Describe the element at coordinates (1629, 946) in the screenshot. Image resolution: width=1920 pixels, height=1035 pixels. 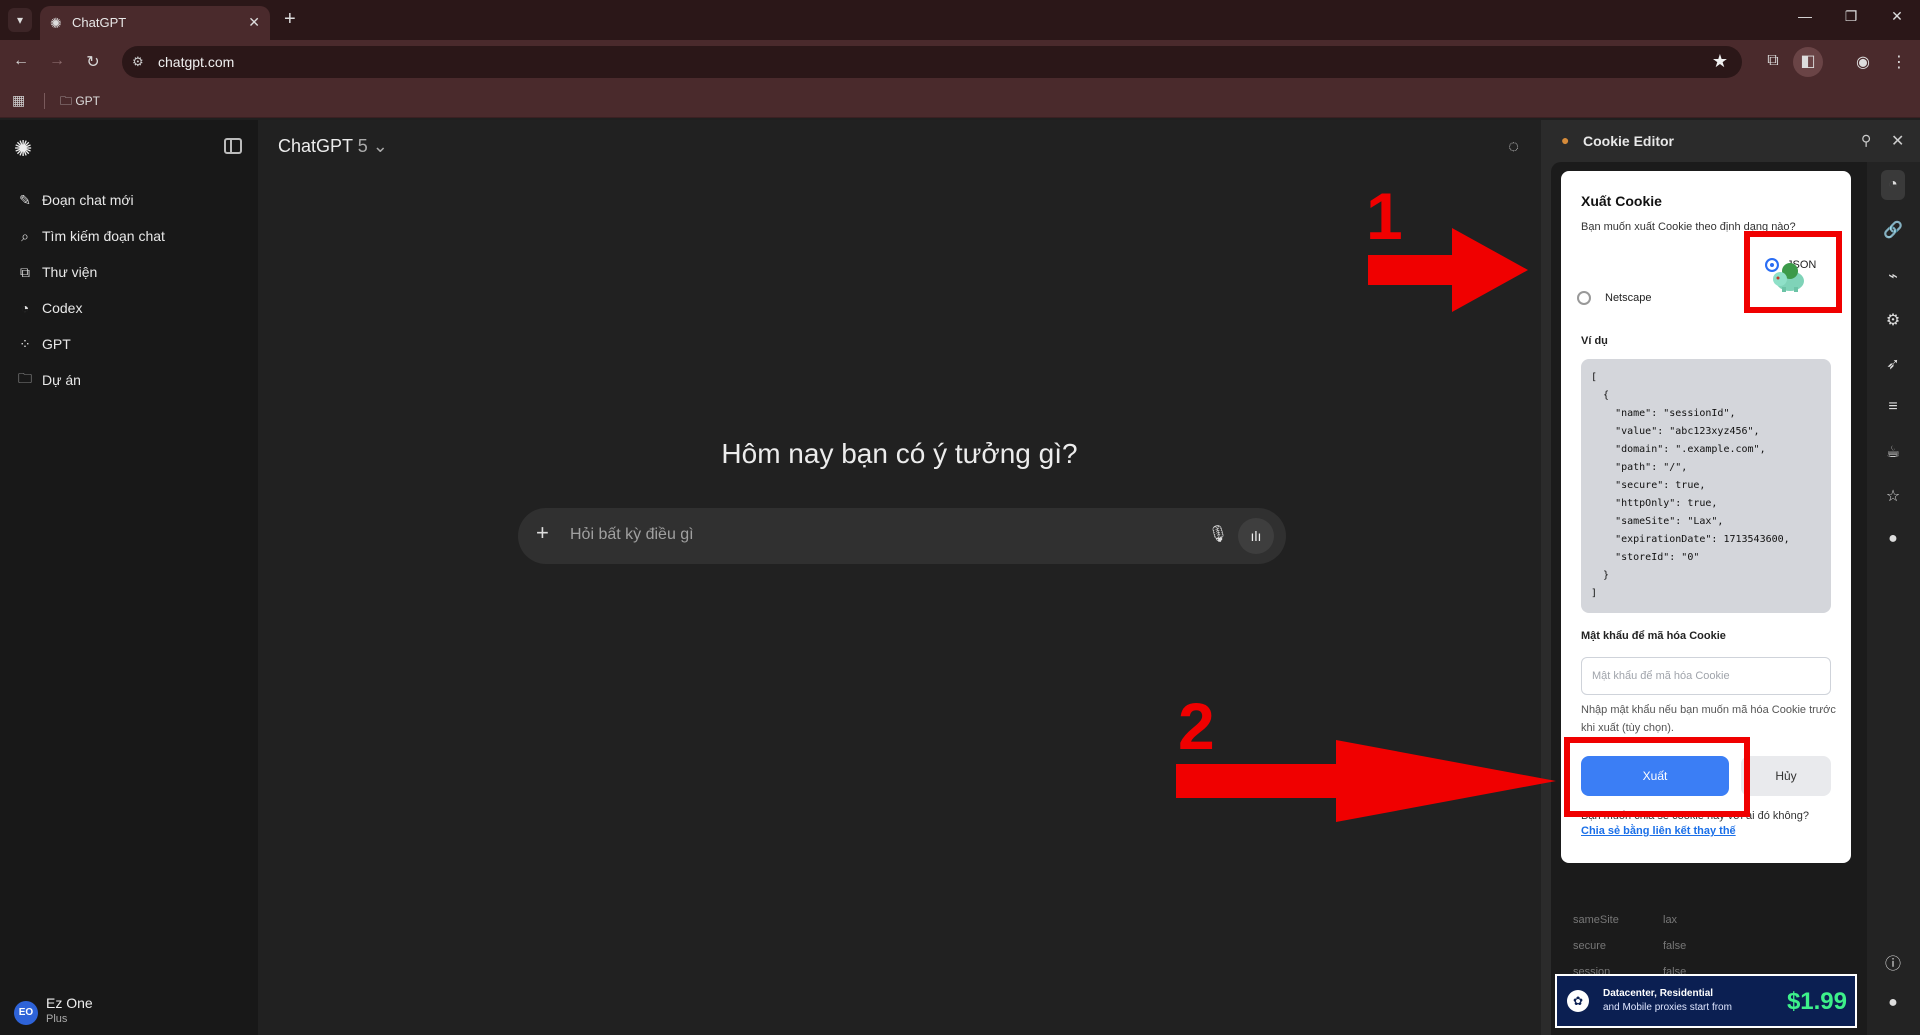
I see `cookie-field-row: secure false` at that location.